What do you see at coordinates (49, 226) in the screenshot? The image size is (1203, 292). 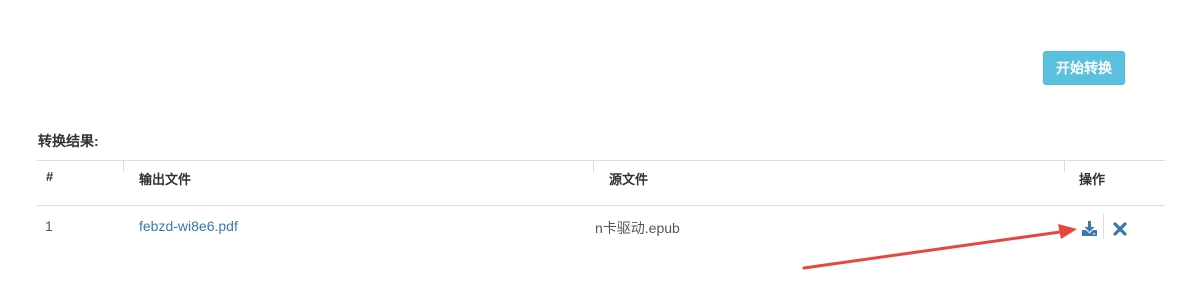 I see `row-index: 1` at bounding box center [49, 226].